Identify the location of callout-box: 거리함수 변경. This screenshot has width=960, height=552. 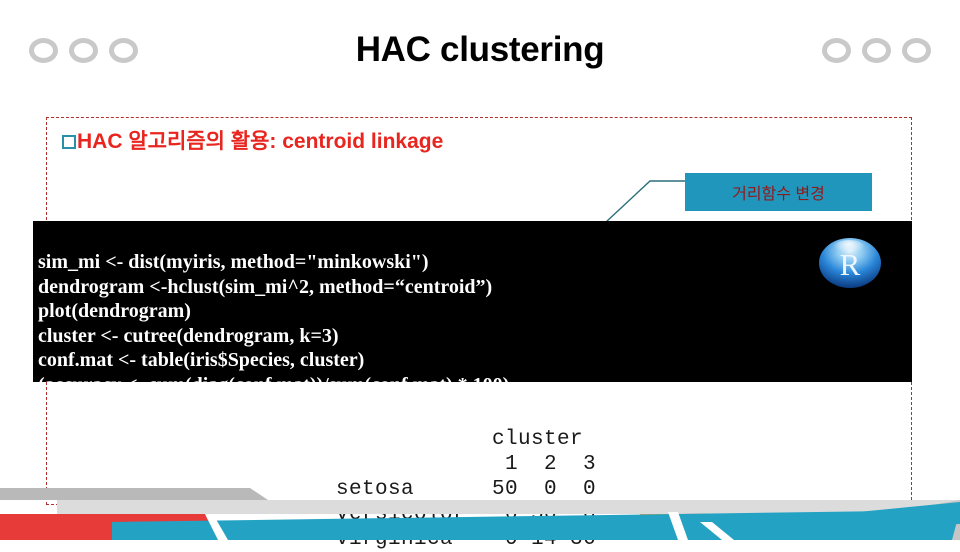
(778, 192).